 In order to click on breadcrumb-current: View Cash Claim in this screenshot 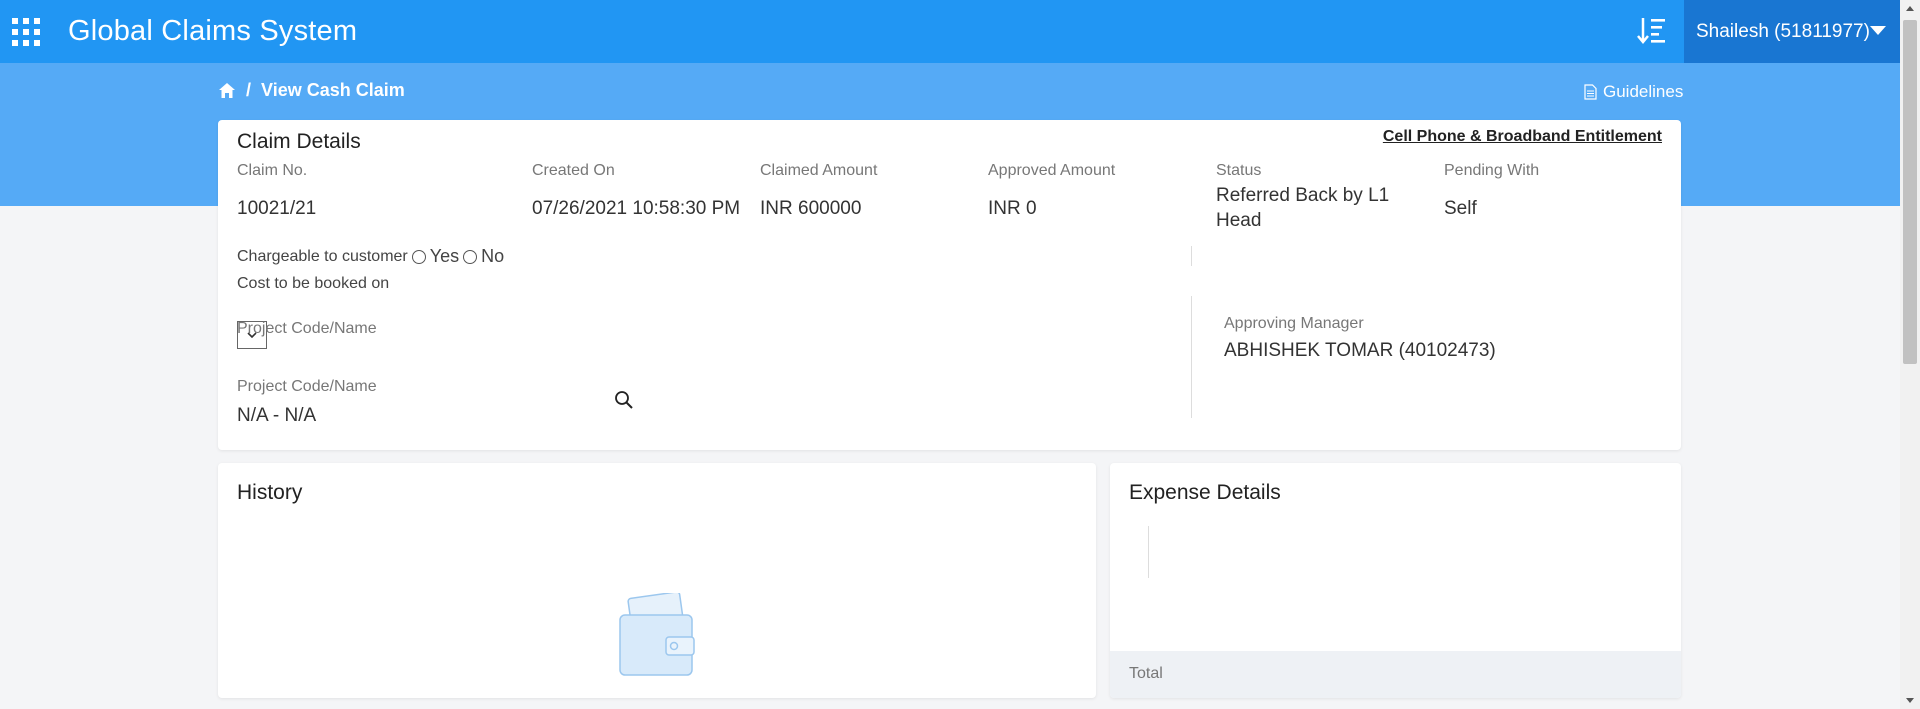, I will do `click(333, 90)`.